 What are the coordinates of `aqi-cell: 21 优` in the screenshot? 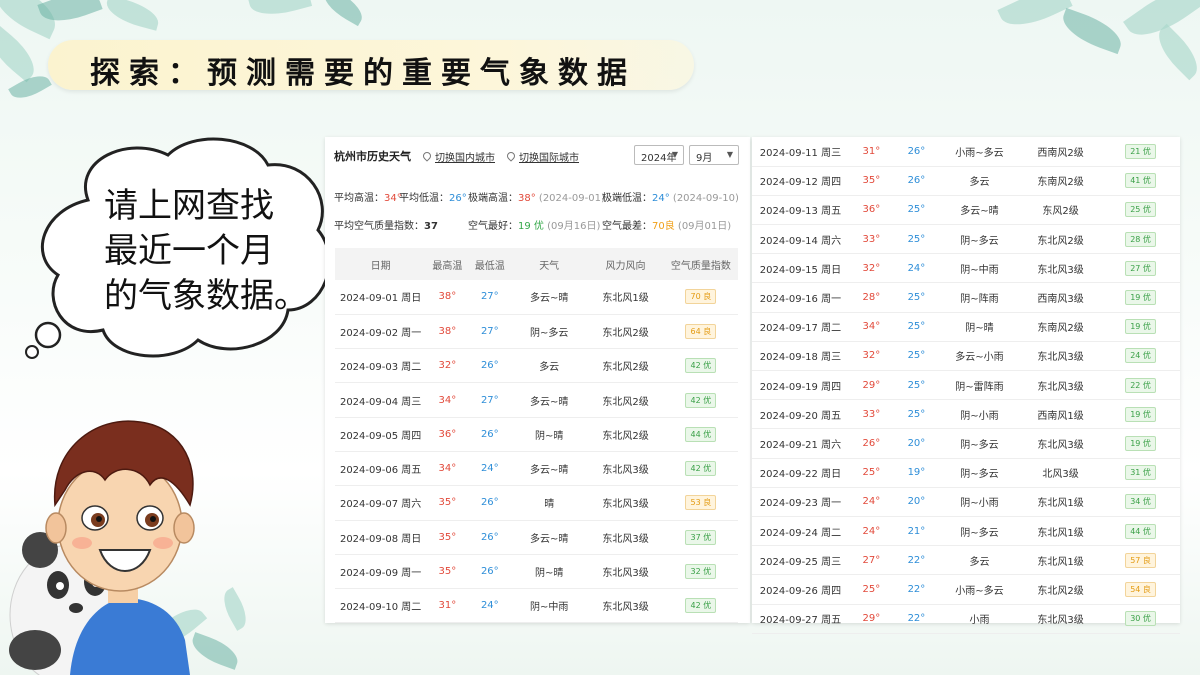 It's located at (1140, 152).